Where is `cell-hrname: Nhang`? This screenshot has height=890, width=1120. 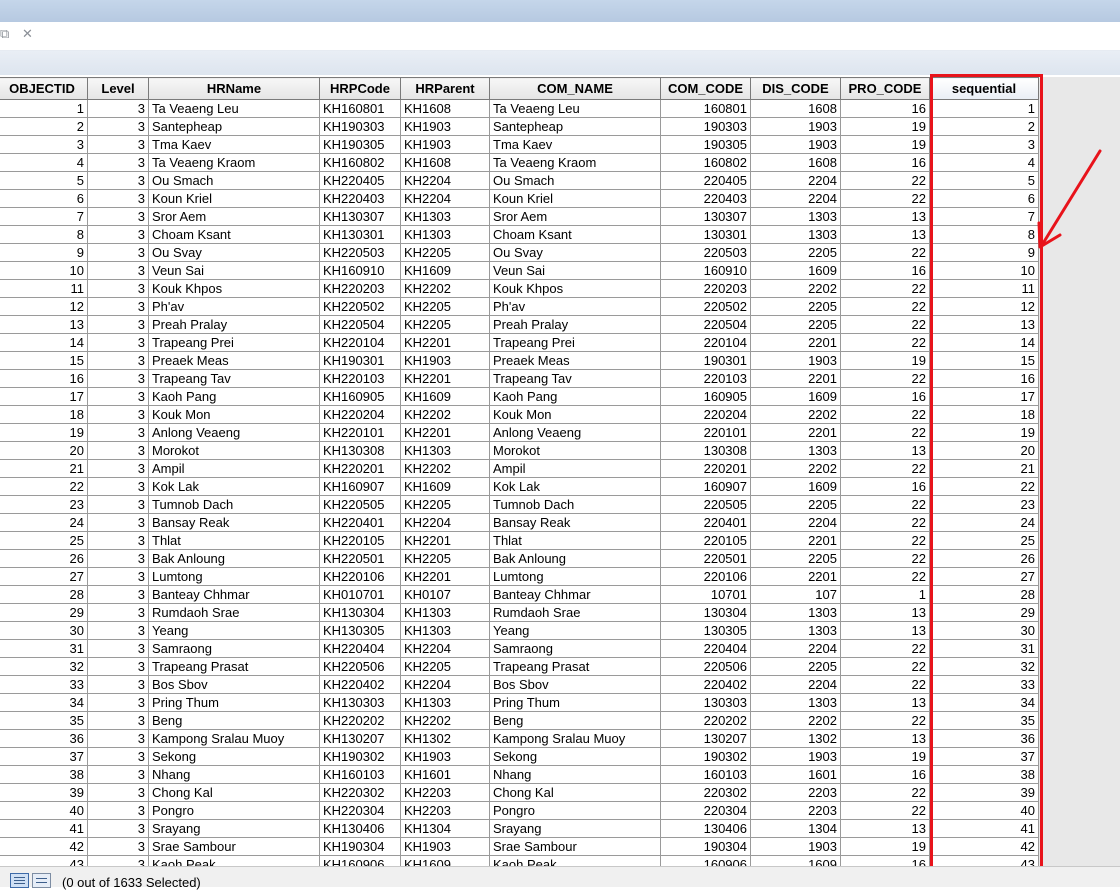 cell-hrname: Nhang is located at coordinates (234, 774).